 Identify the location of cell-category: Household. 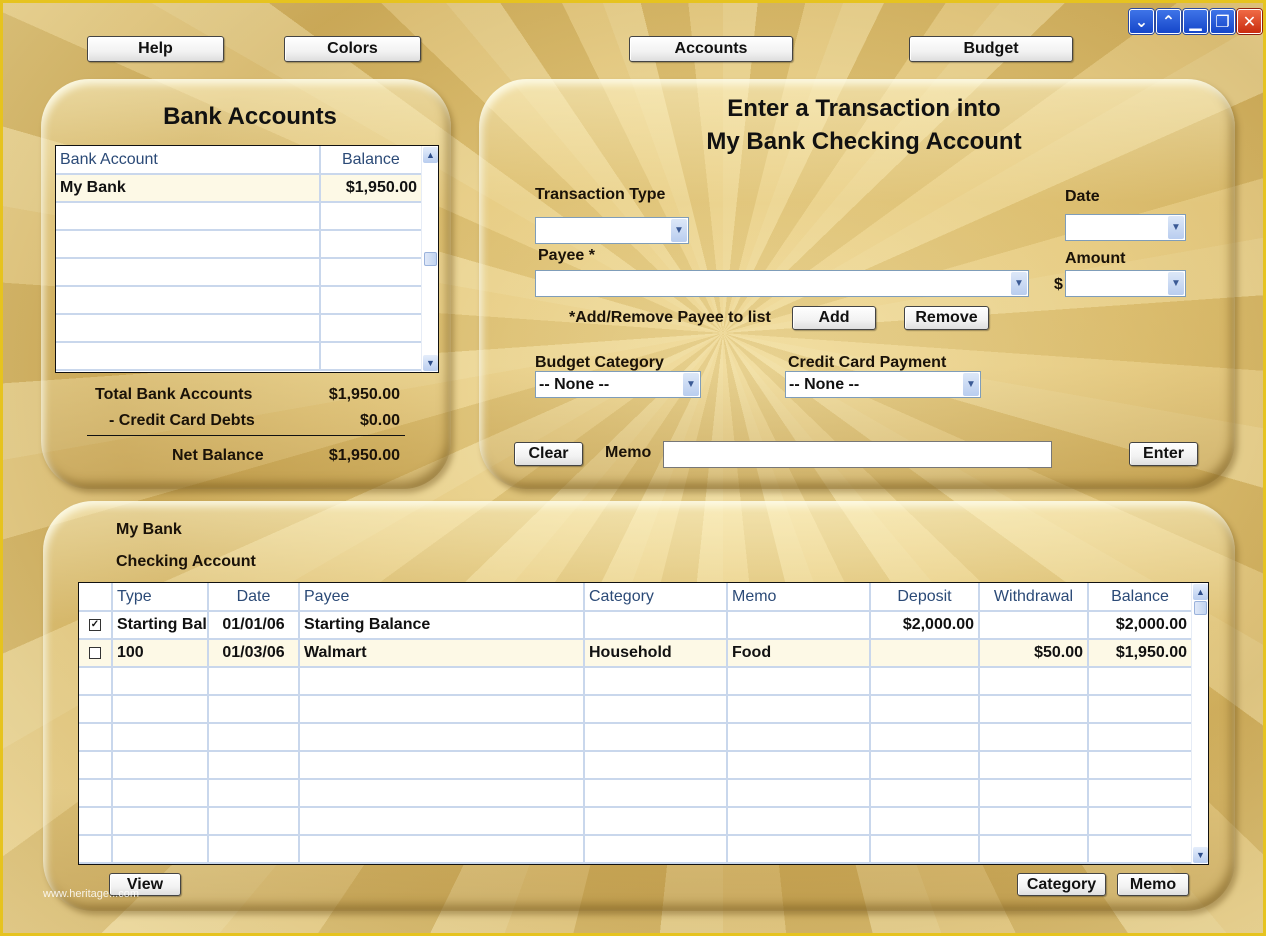
(656, 653).